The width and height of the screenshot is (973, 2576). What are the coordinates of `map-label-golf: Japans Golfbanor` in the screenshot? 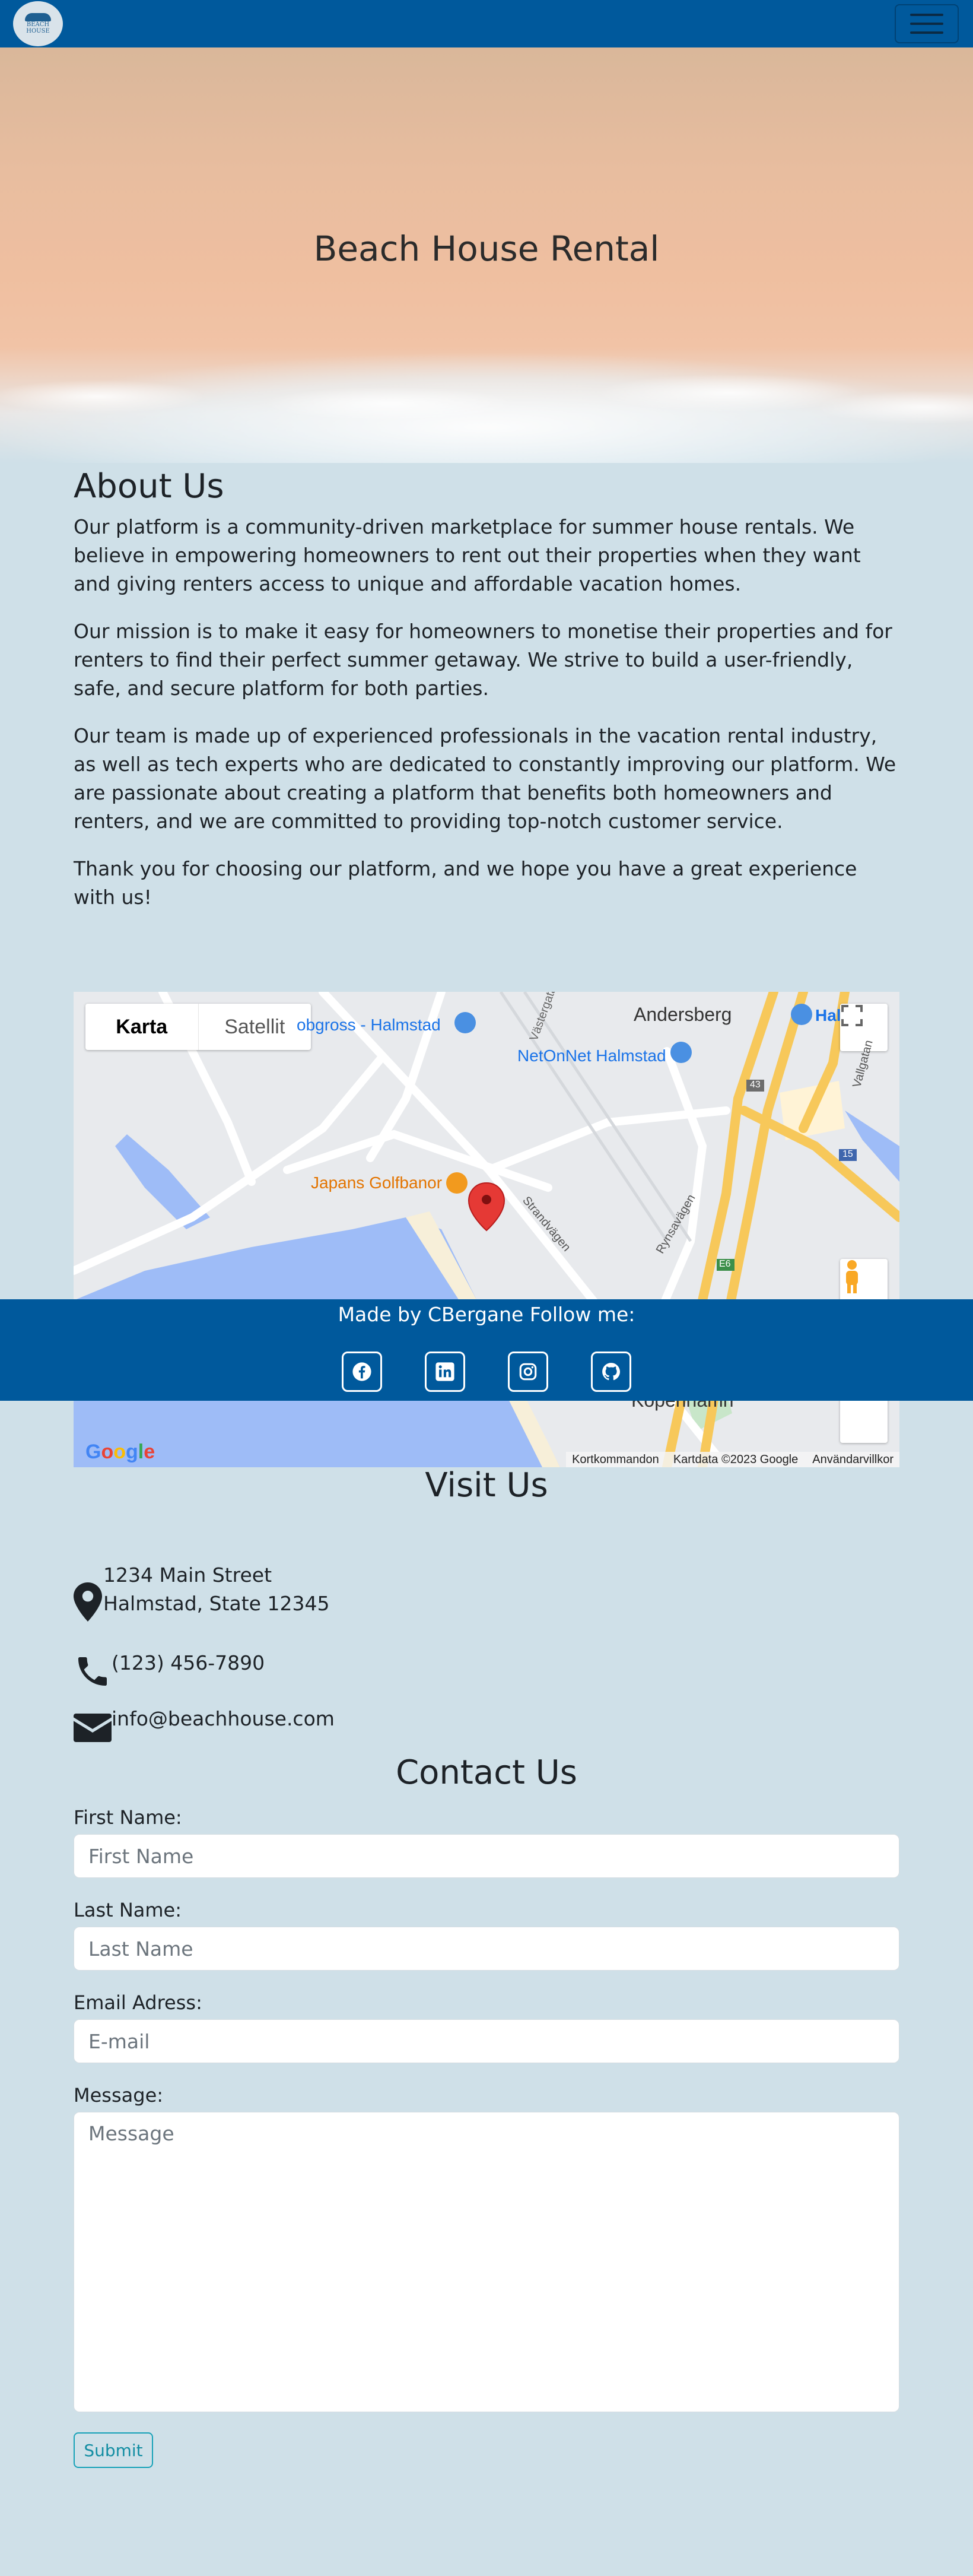 It's located at (377, 1182).